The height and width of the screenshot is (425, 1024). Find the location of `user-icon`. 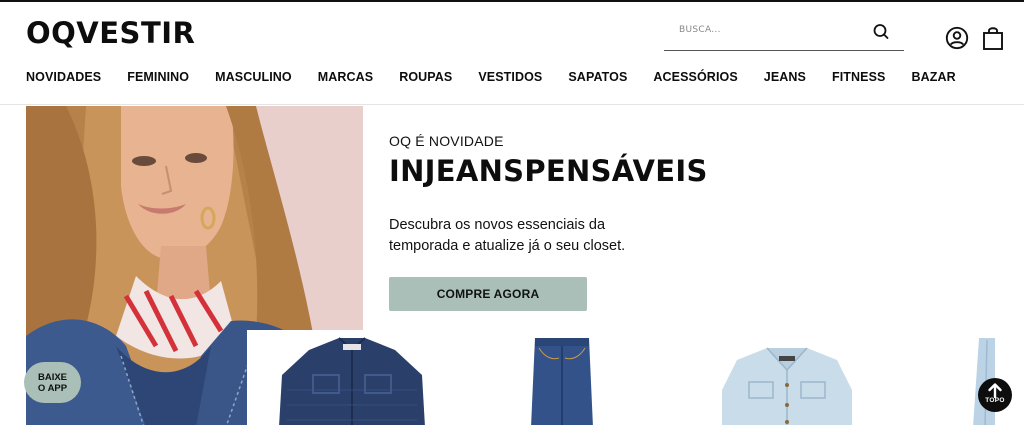

user-icon is located at coordinates (957, 38).